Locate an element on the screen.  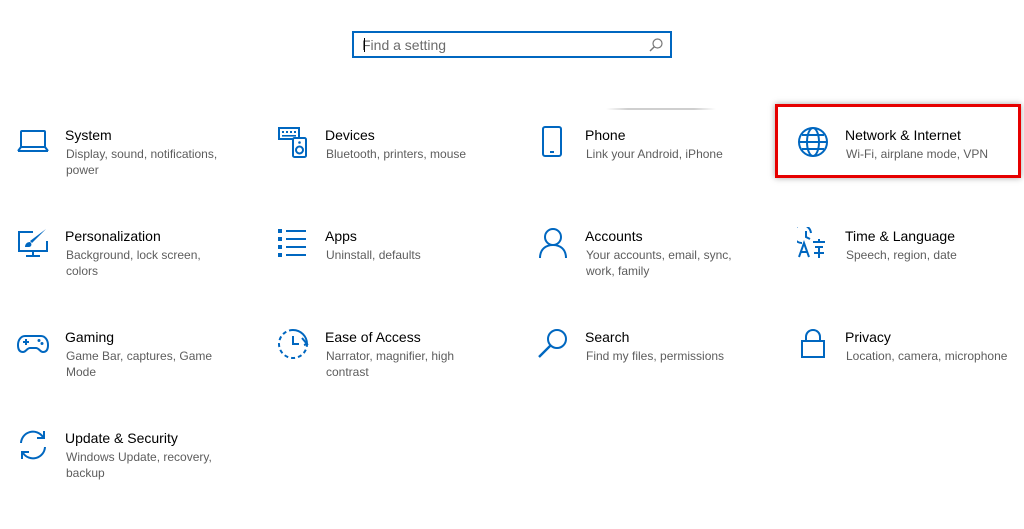
tile-title: Ease of Access is located at coordinates (373, 337).